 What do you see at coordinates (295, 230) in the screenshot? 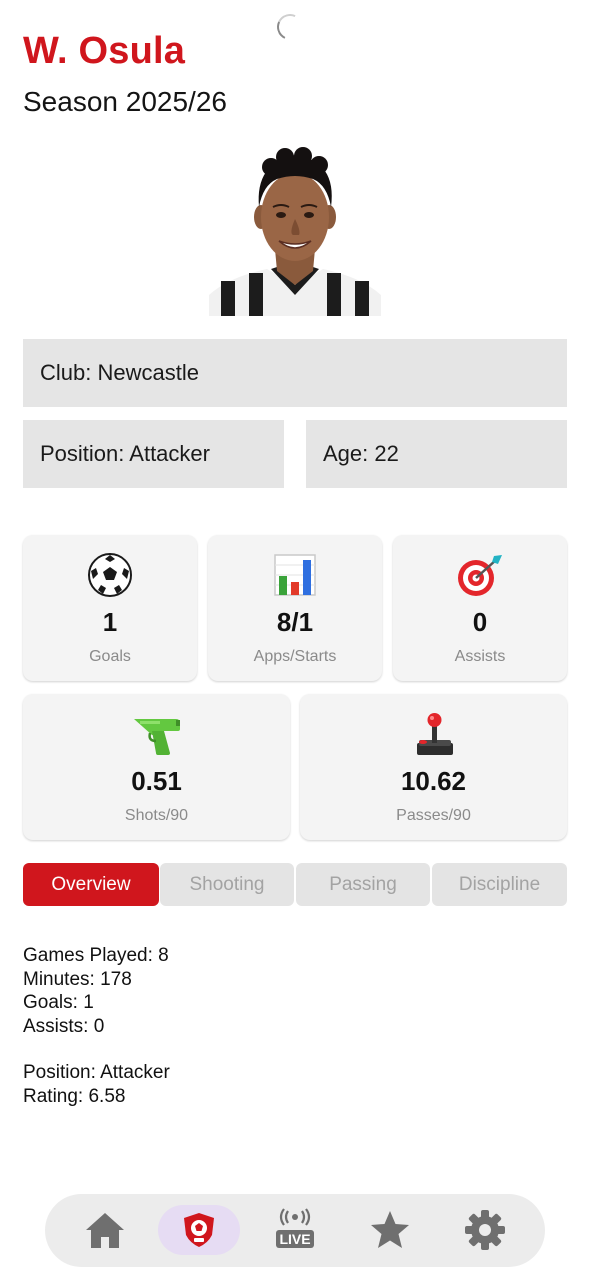
I see `player-photo` at bounding box center [295, 230].